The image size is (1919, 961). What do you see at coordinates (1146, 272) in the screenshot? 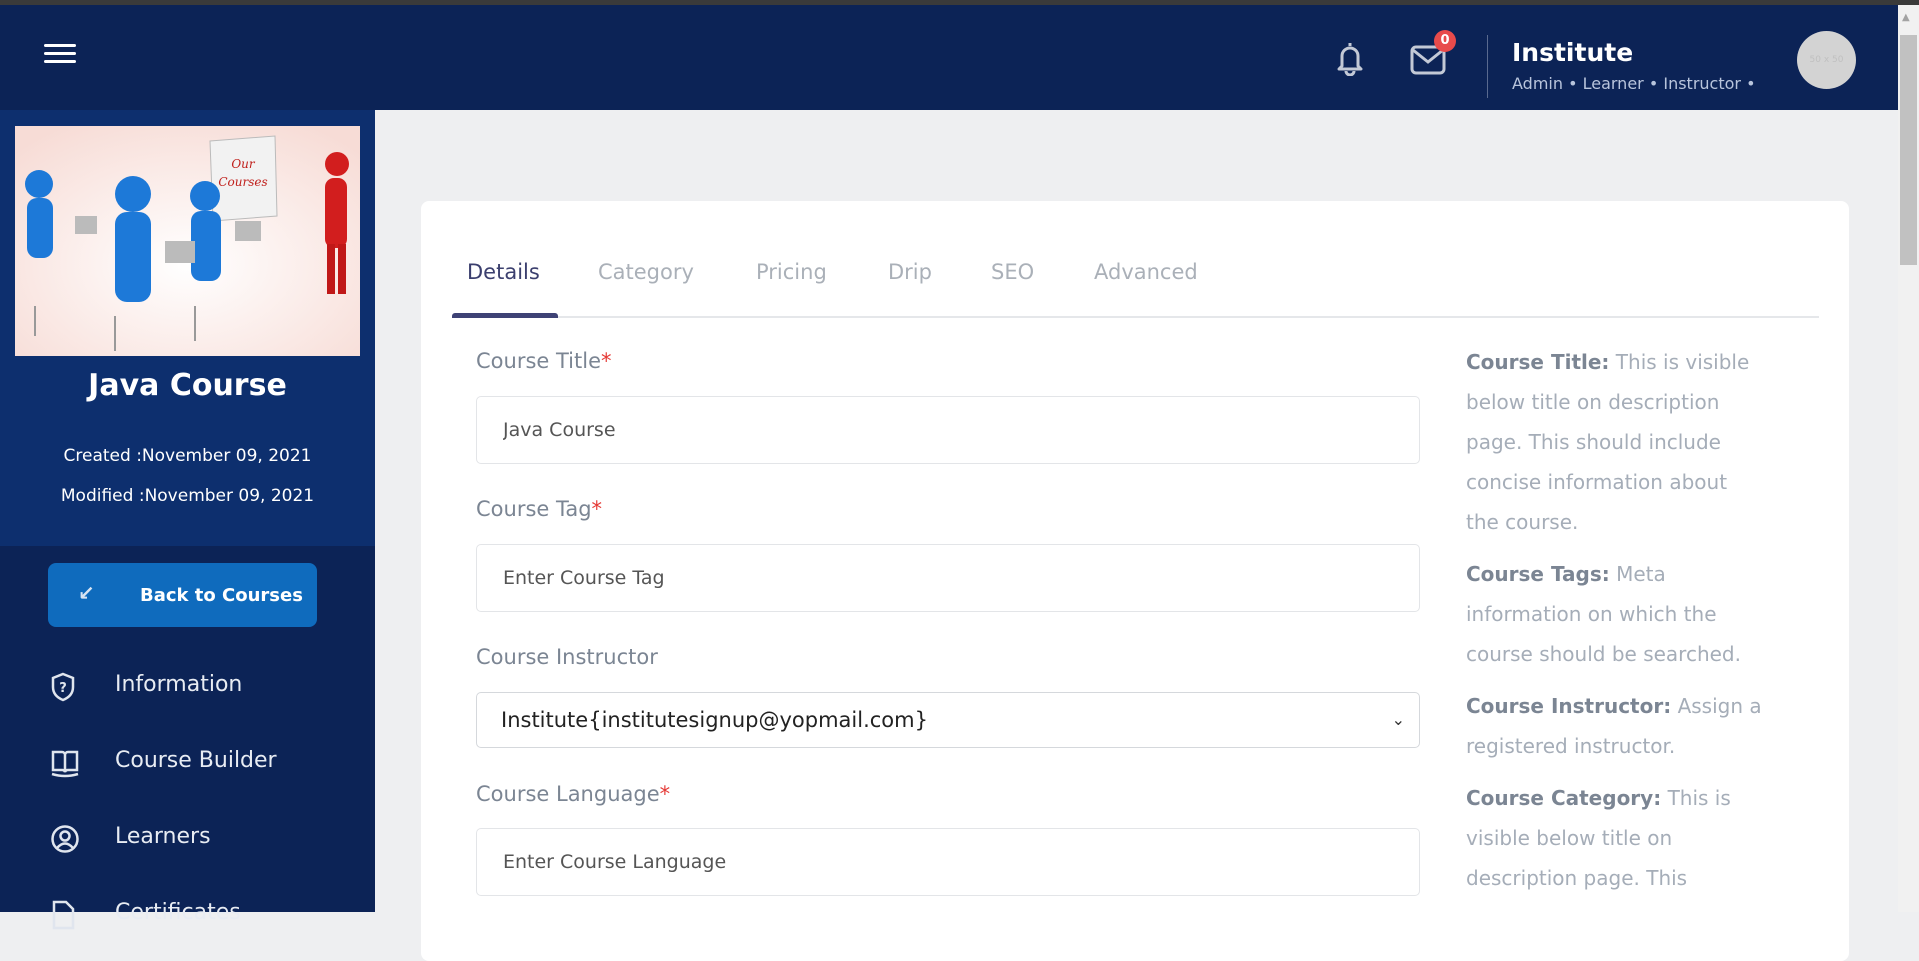
I see `tab-advanced: Advanced` at bounding box center [1146, 272].